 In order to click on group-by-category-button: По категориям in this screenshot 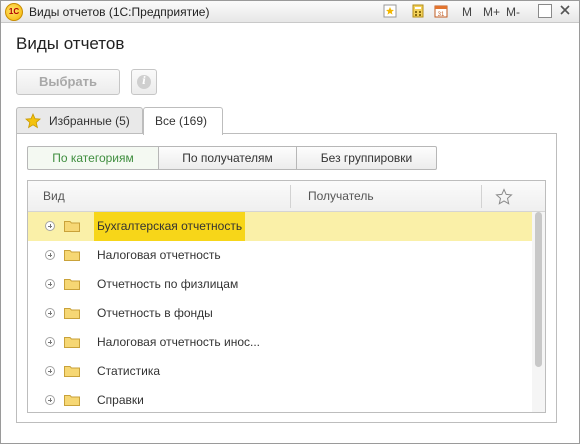, I will do `click(93, 158)`.